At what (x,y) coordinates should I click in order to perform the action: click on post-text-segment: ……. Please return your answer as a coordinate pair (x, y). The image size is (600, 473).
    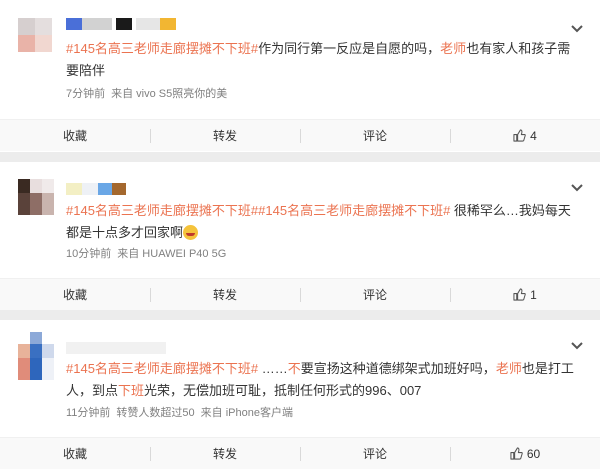
    Looking at the image, I should click on (273, 368).